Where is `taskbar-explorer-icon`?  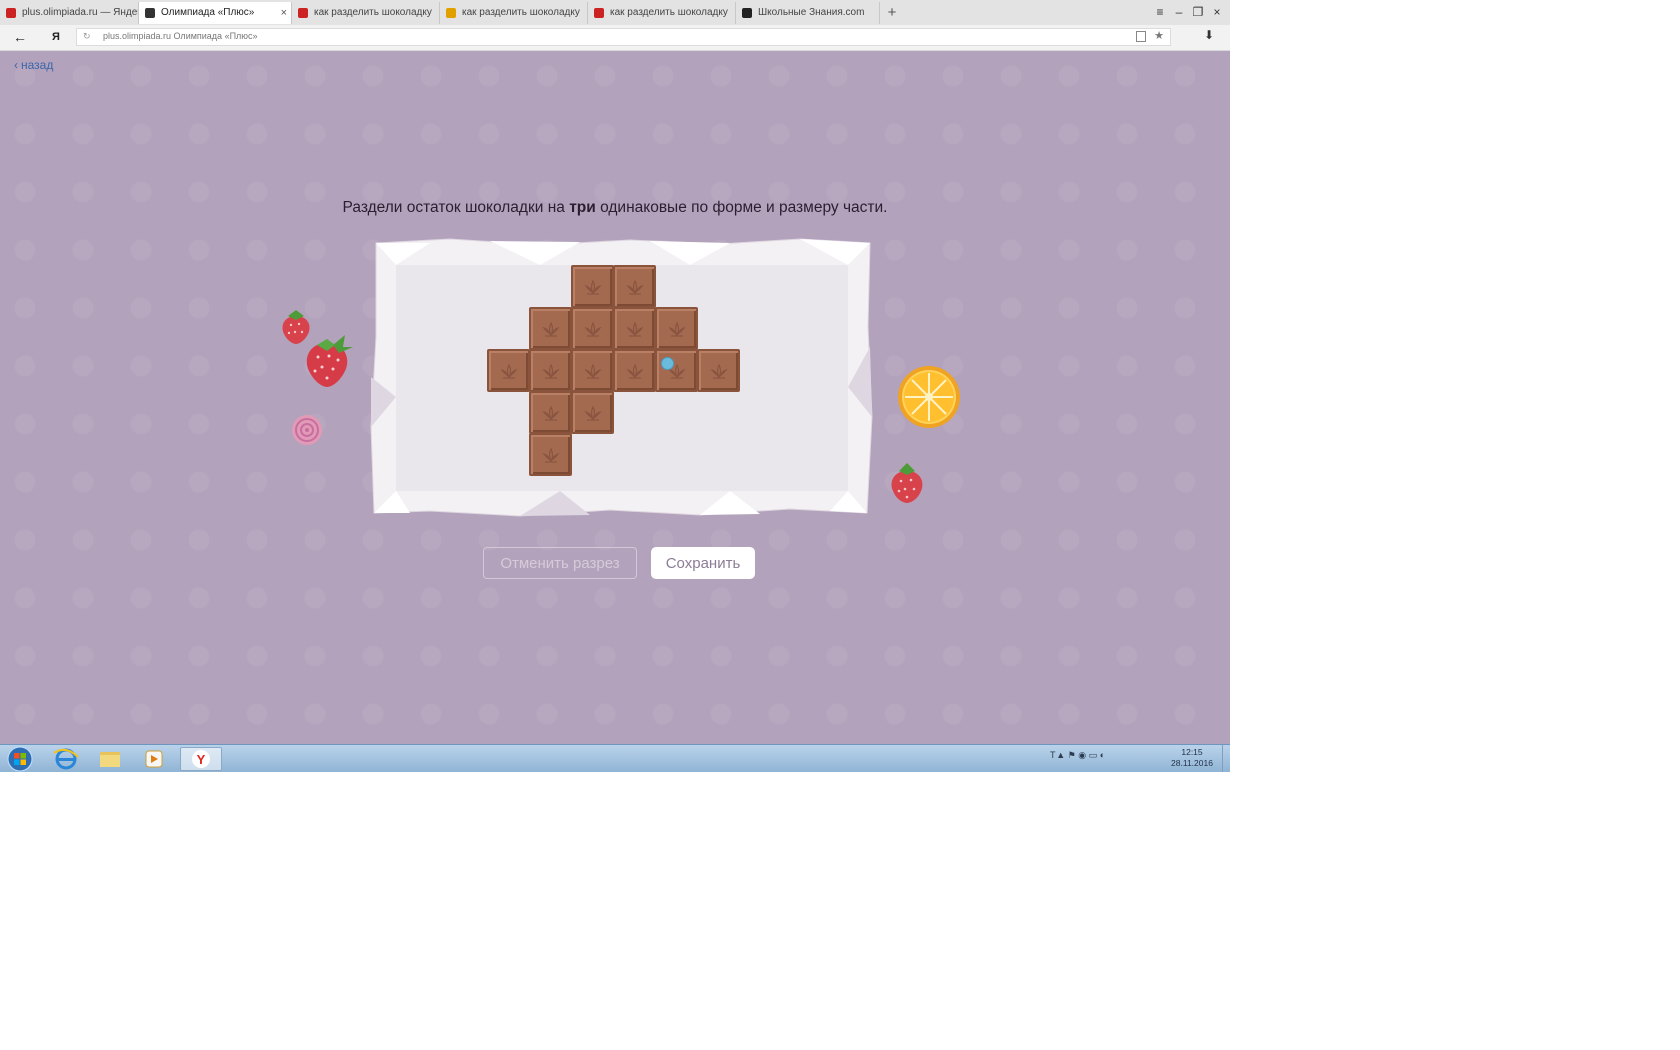
taskbar-explorer-icon is located at coordinates (110, 759).